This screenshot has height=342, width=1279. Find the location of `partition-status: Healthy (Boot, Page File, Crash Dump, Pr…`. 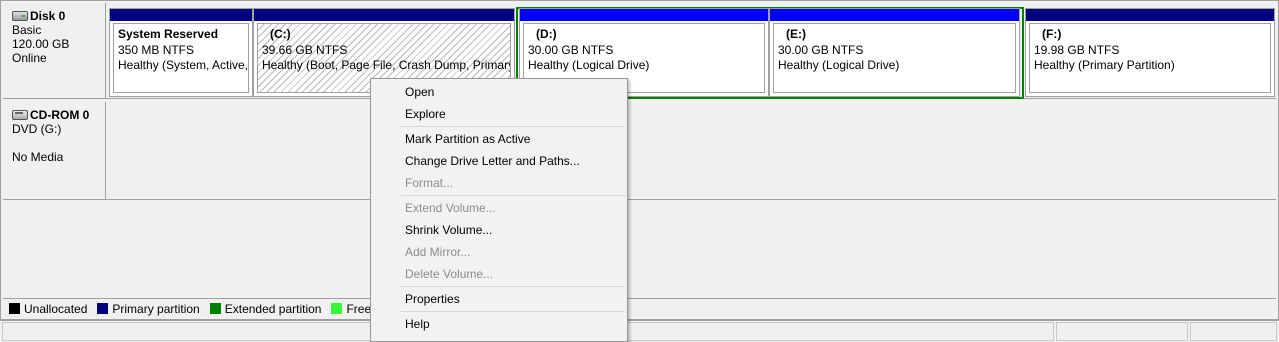

partition-status: Healthy (Boot, Page File, Crash Dump, Pr… is located at coordinates (386, 65).